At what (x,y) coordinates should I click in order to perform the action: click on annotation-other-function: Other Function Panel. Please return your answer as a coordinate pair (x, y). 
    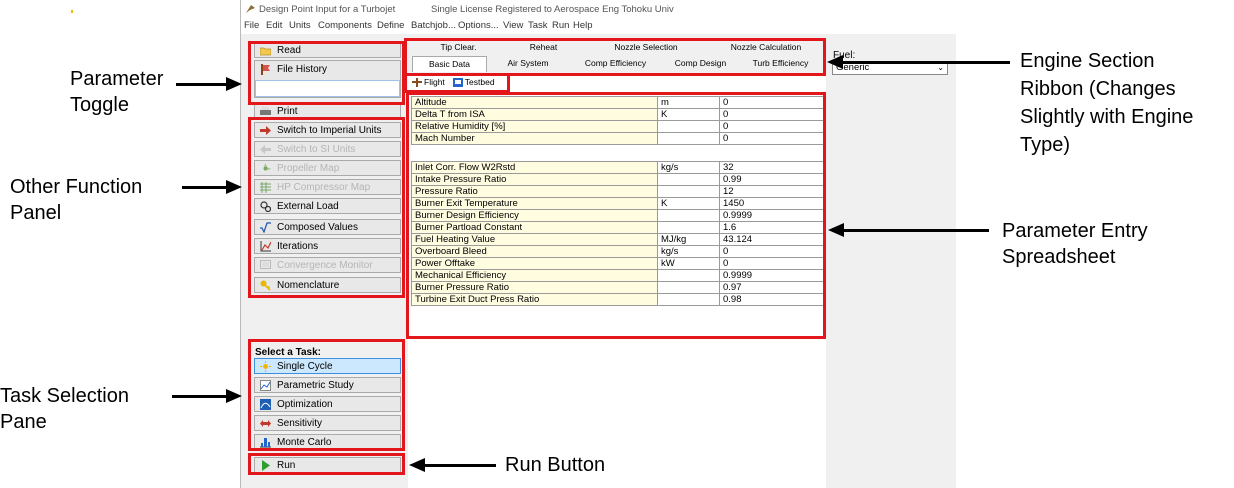
    Looking at the image, I should click on (76, 200).